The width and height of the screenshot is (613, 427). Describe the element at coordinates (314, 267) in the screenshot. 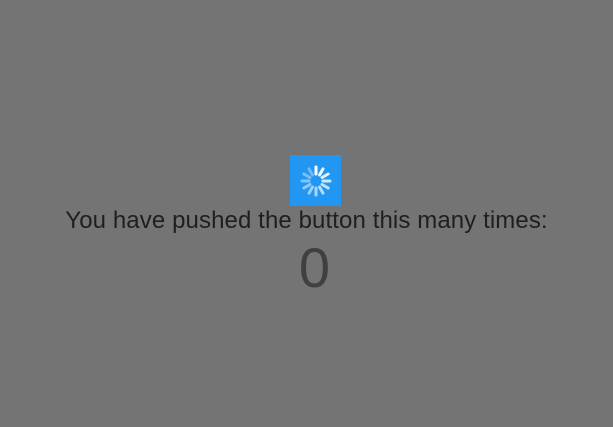

I see `counter-value: 0` at that location.